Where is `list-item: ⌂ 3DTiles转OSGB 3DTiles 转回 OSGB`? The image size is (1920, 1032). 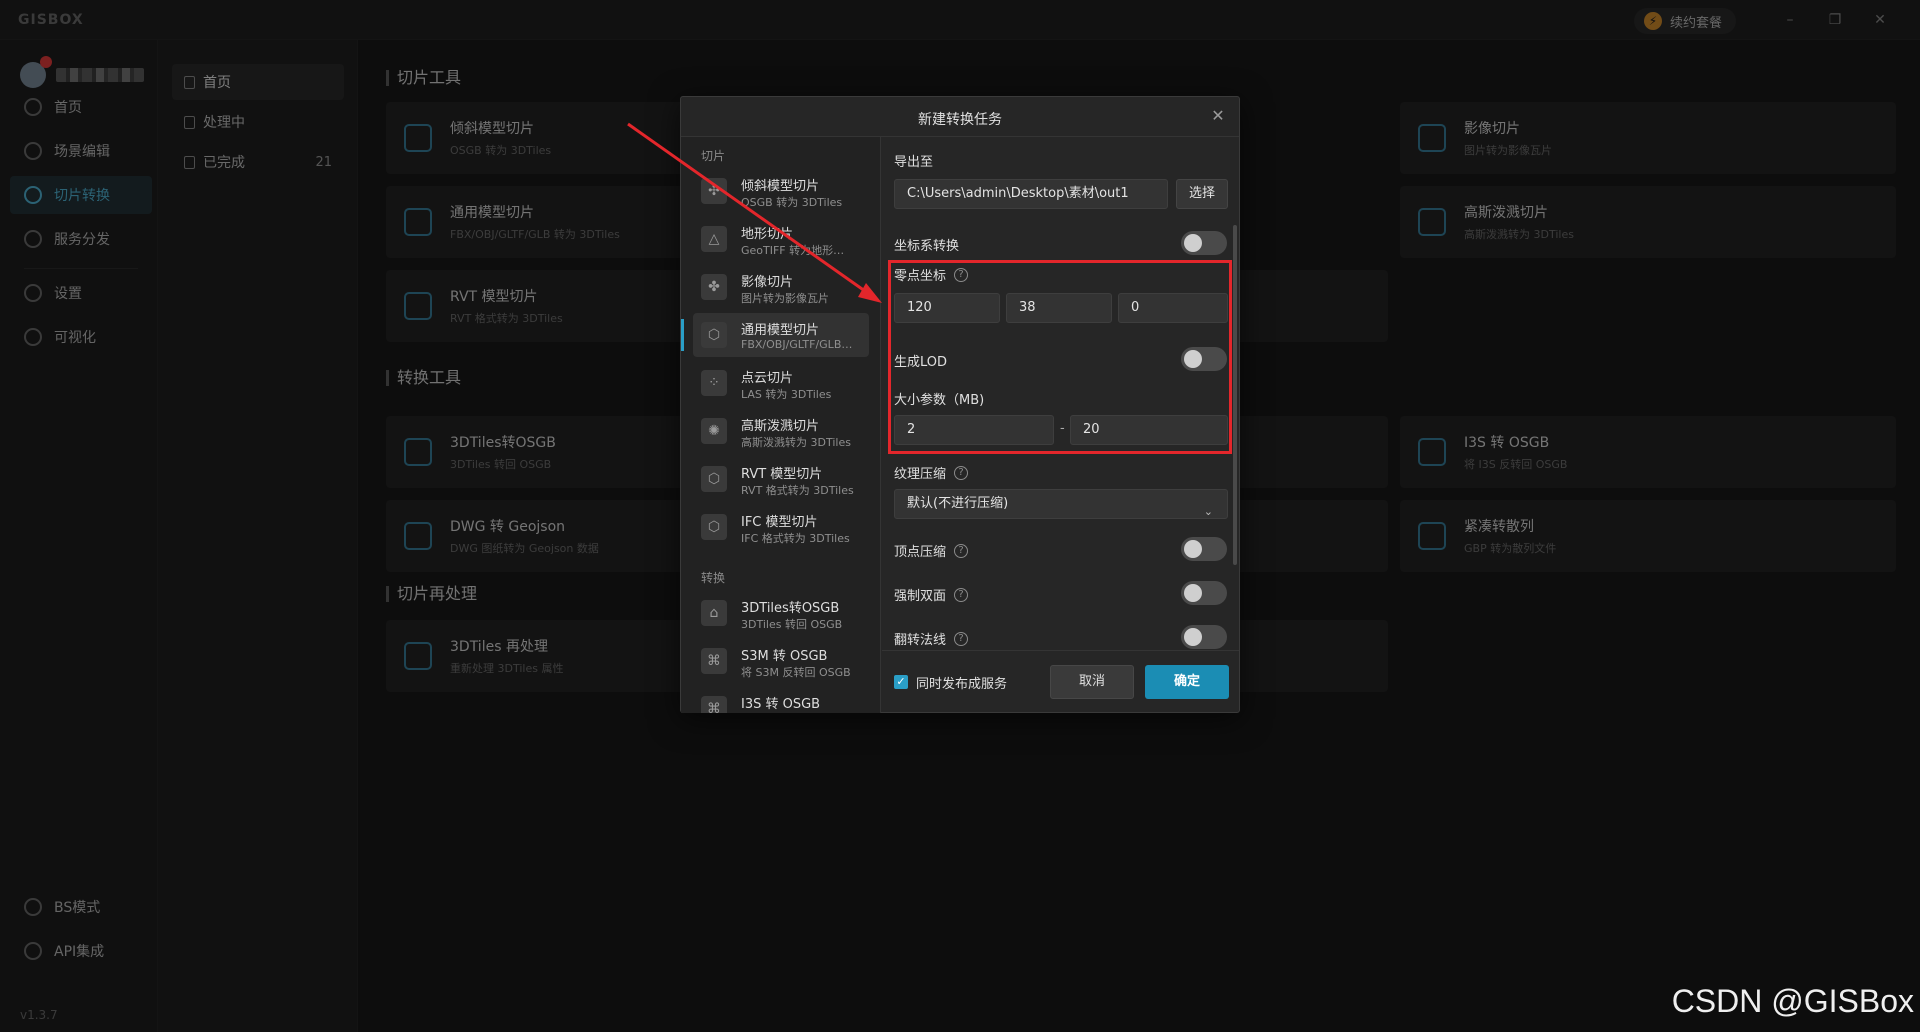
list-item: ⌂ 3DTiles转OSGB 3DTiles 转回 OSGB is located at coordinates (781, 613).